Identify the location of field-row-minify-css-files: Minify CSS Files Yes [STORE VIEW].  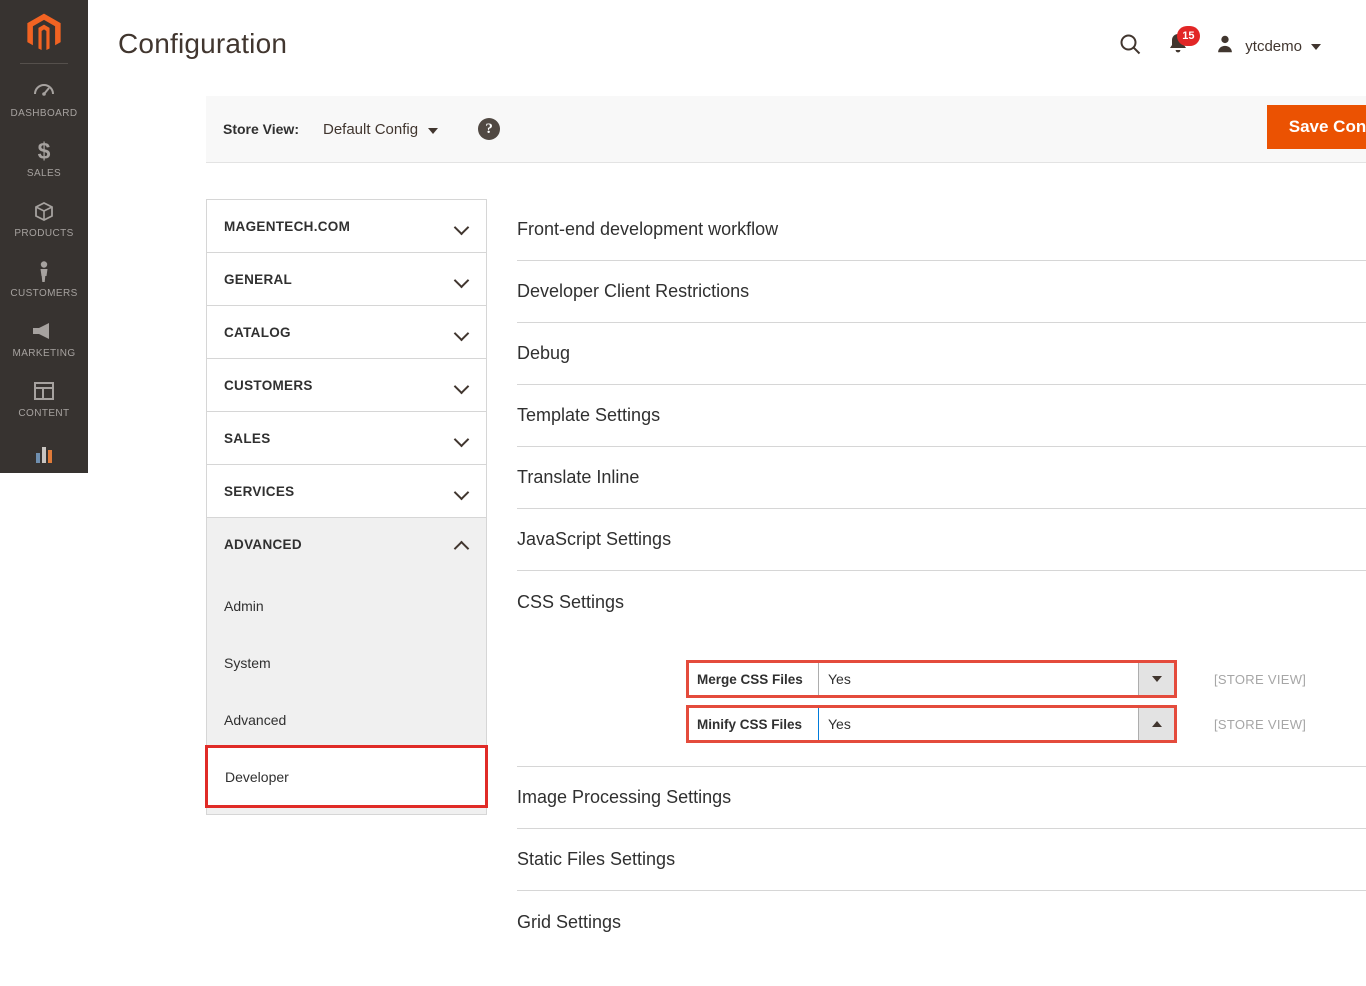
(1026, 724).